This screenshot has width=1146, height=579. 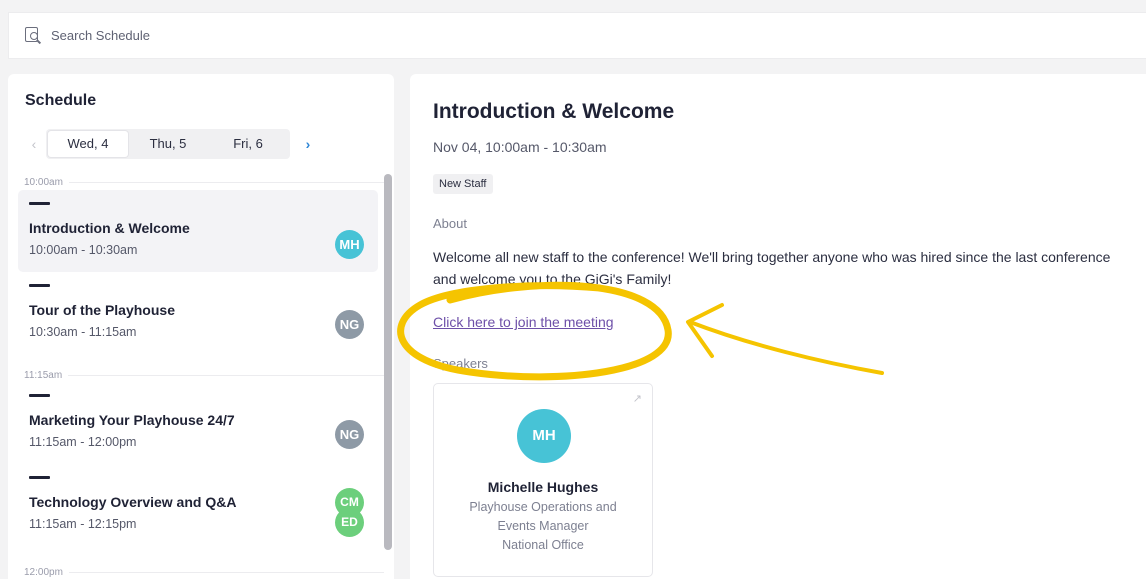 I want to click on session-time: 11:15am - 12:15pm, so click(x=83, y=524).